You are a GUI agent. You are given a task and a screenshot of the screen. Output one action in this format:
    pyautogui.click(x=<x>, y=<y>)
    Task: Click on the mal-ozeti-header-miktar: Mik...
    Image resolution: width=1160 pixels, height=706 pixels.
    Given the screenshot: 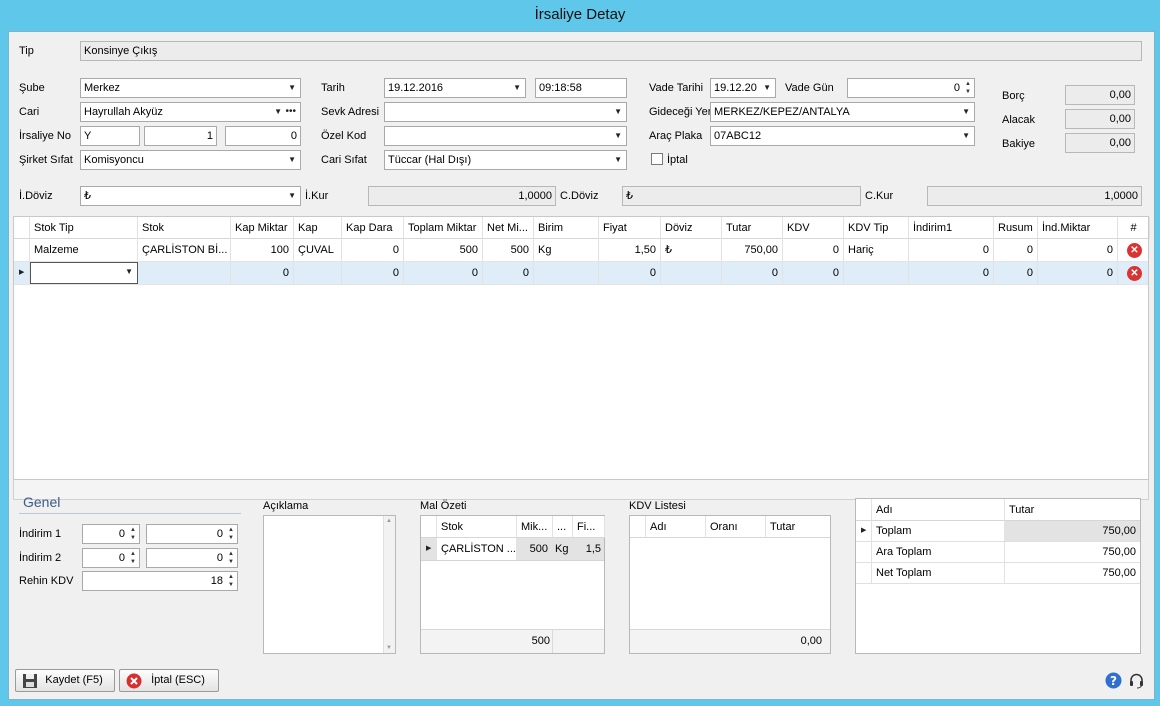 What is the action you would take?
    pyautogui.click(x=535, y=527)
    